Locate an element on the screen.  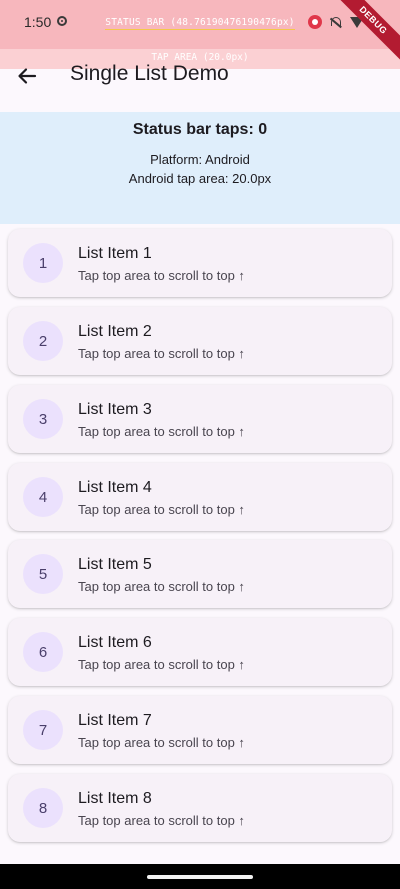
item-title: List Item 8 is located at coordinates (115, 798).